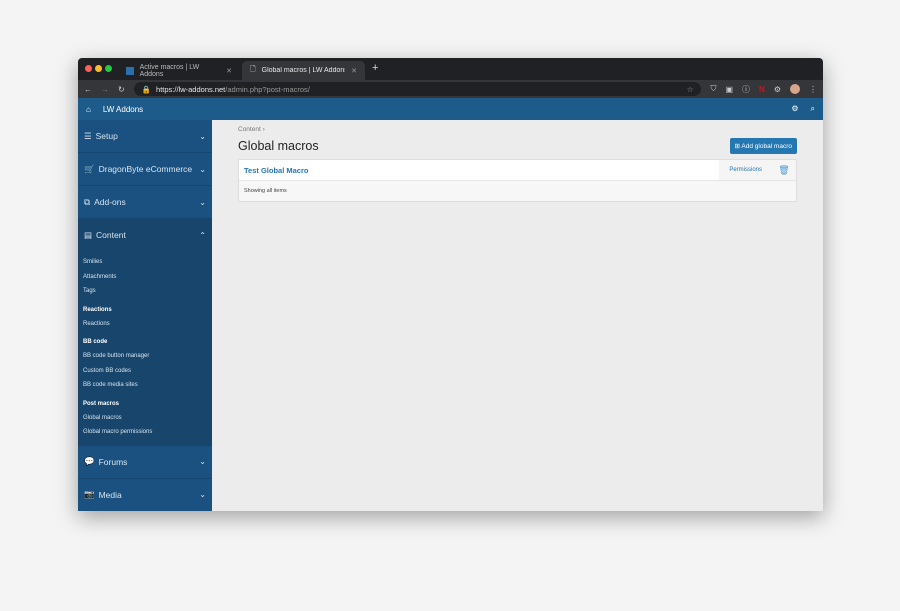  What do you see at coordinates (88, 68) in the screenshot?
I see `close-window-button` at bounding box center [88, 68].